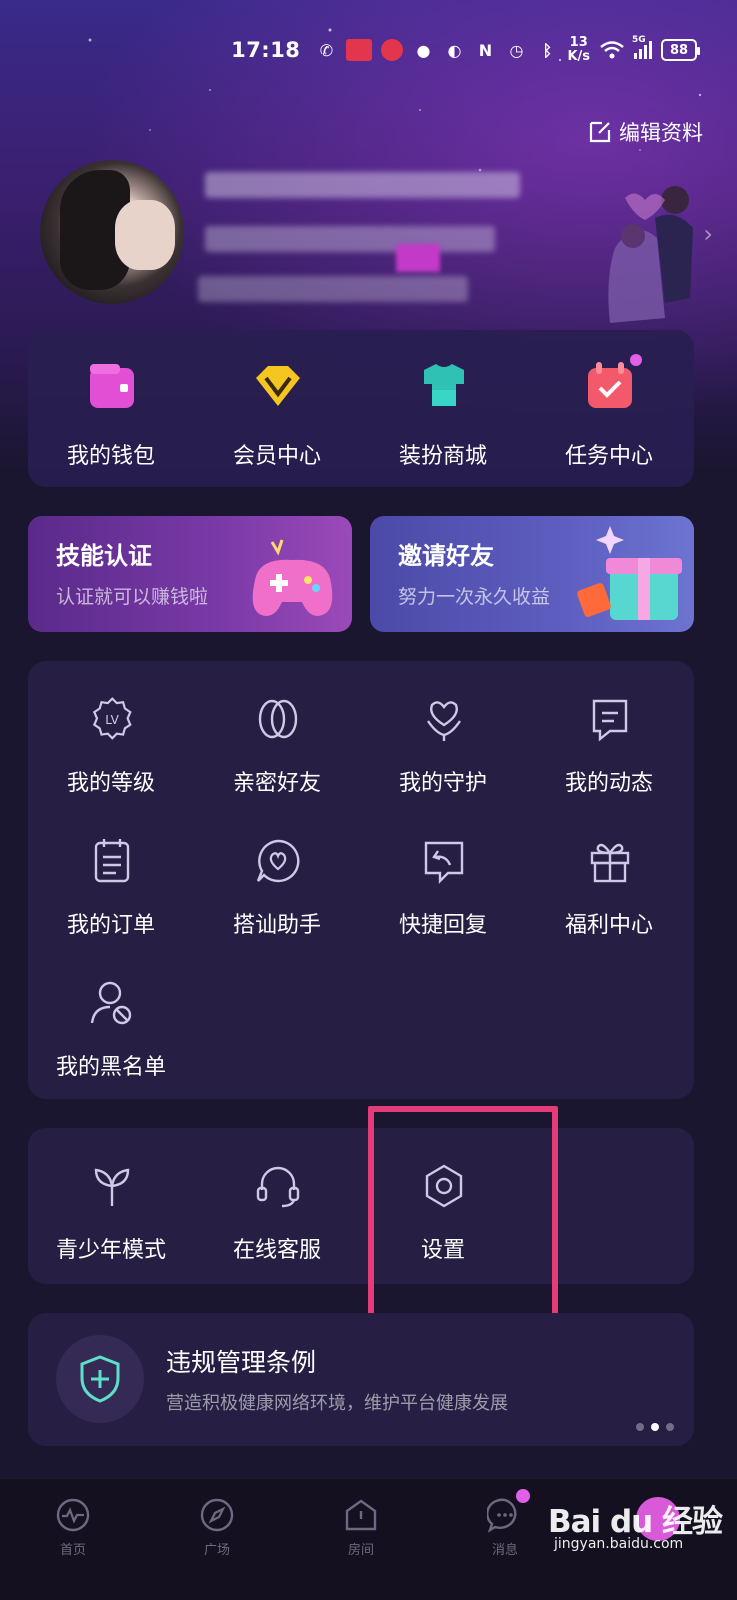  What do you see at coordinates (474, 597) in the screenshot?
I see `invite-friends-subtitle: 努力一次永久收益` at bounding box center [474, 597].